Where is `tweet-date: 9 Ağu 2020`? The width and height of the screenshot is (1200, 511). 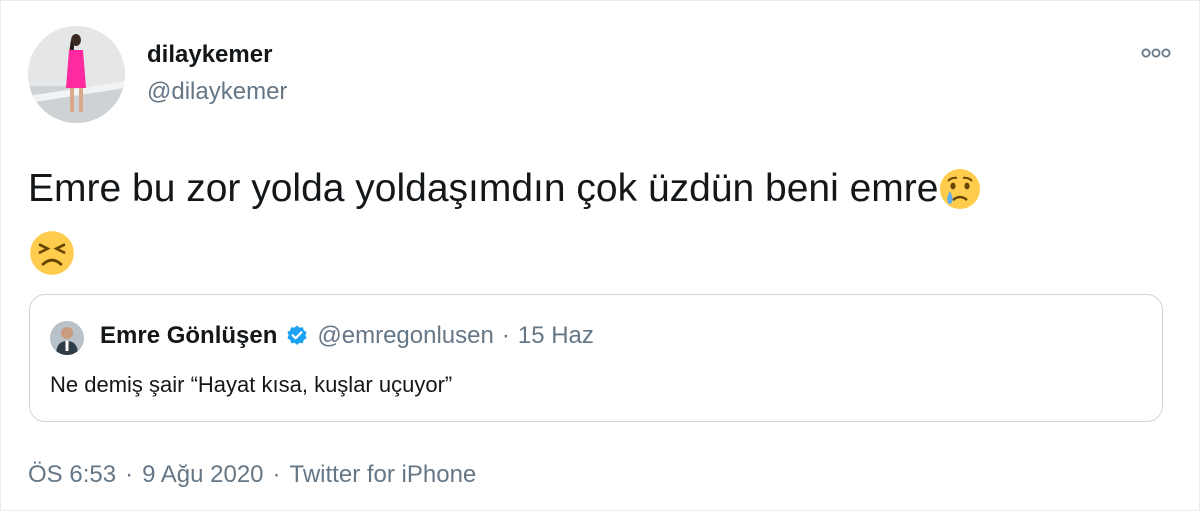 tweet-date: 9 Ağu 2020 is located at coordinates (202, 475).